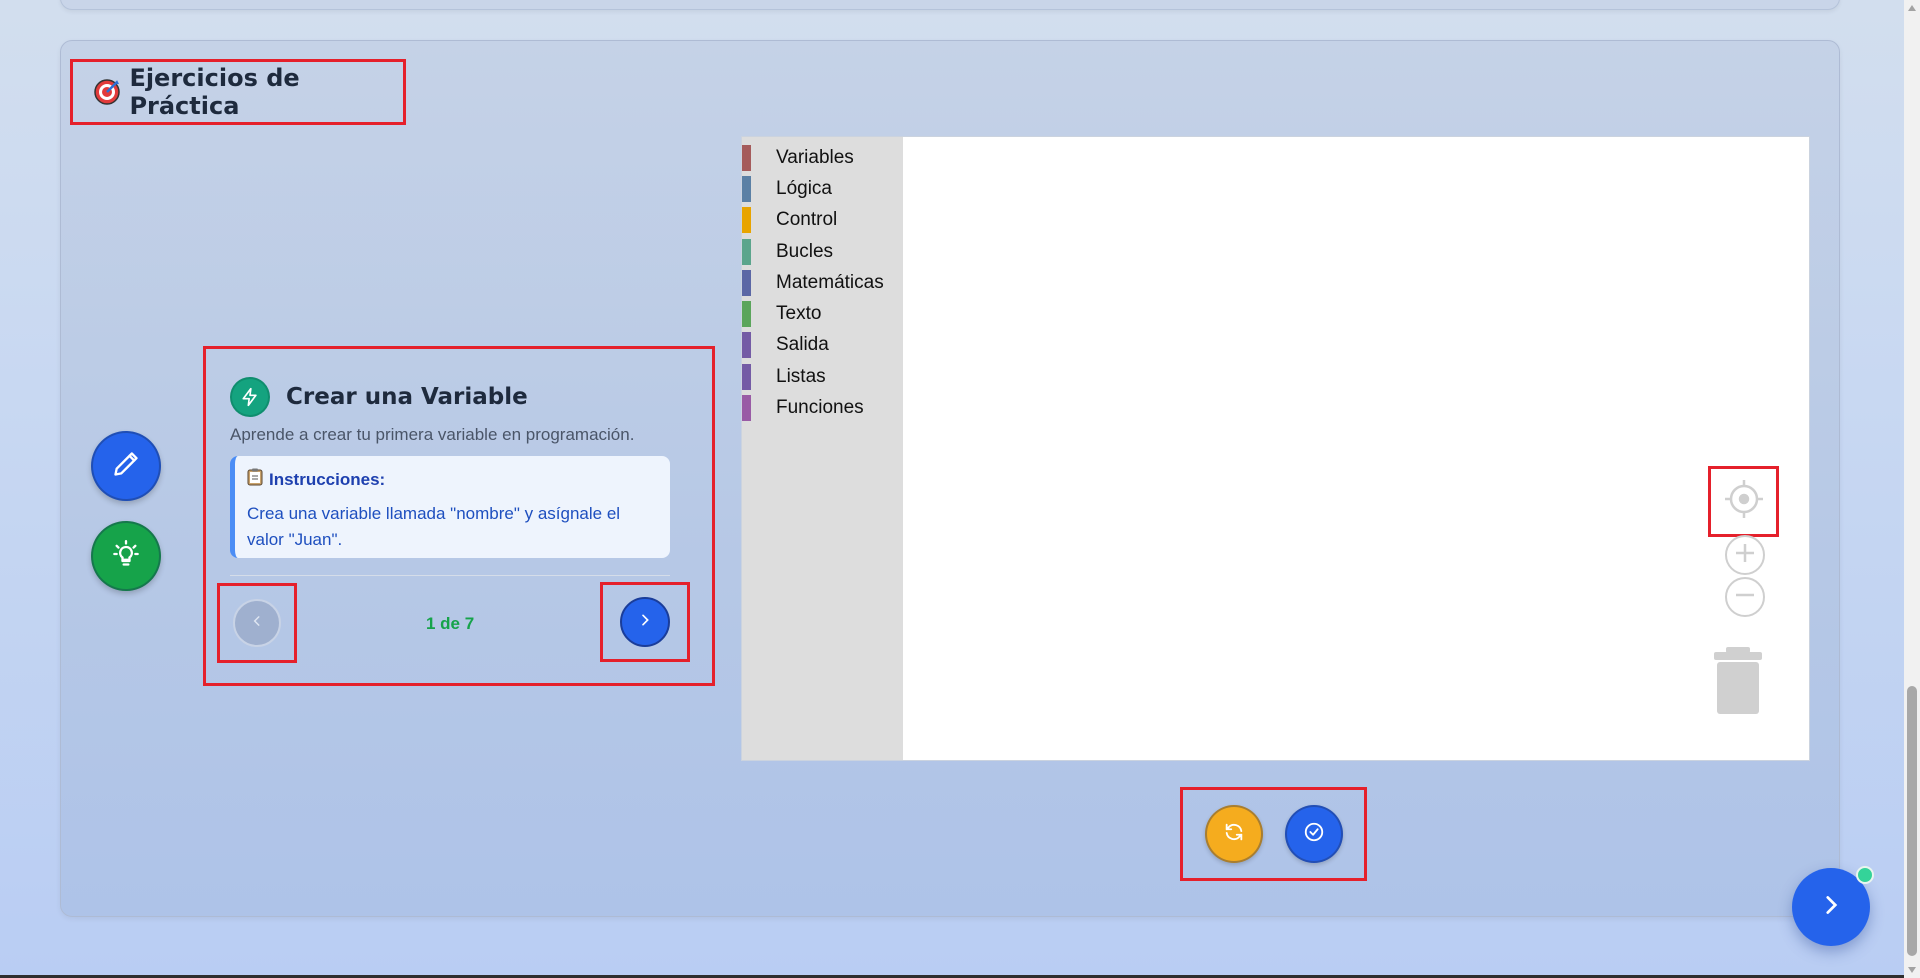  What do you see at coordinates (1865, 875) in the screenshot?
I see `notification-dot` at bounding box center [1865, 875].